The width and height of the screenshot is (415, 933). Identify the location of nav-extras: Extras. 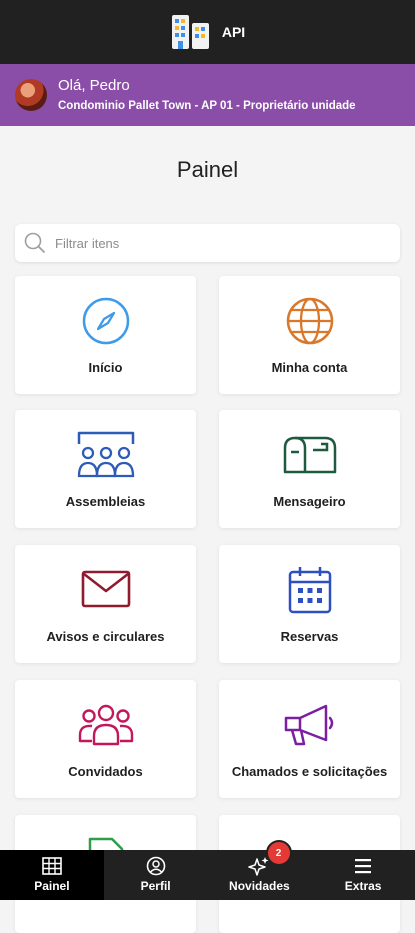
(363, 875).